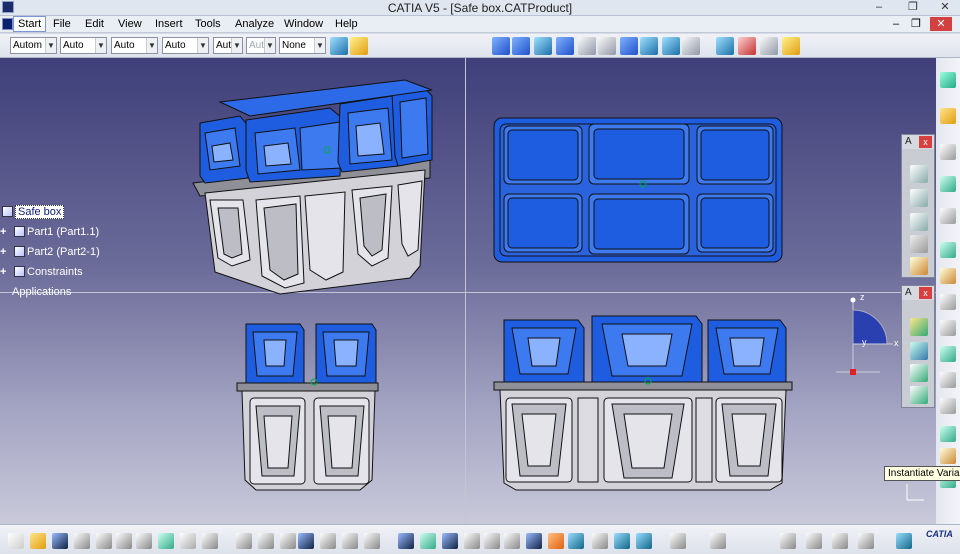  I want to click on tree-item-applications: Applications, so click(41, 292).